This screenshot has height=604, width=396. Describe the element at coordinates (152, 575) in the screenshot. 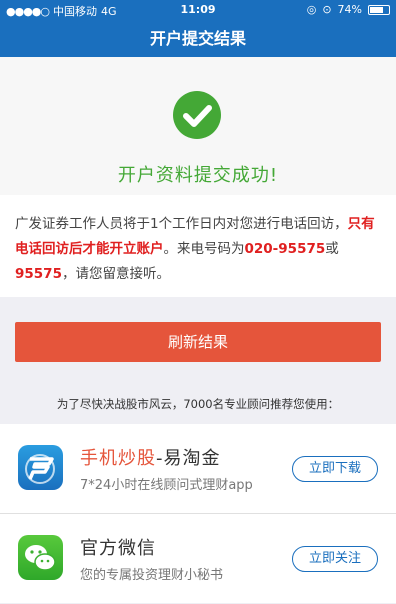

I see `wechat-subtitle: 您的专属投资理财小秘书` at that location.